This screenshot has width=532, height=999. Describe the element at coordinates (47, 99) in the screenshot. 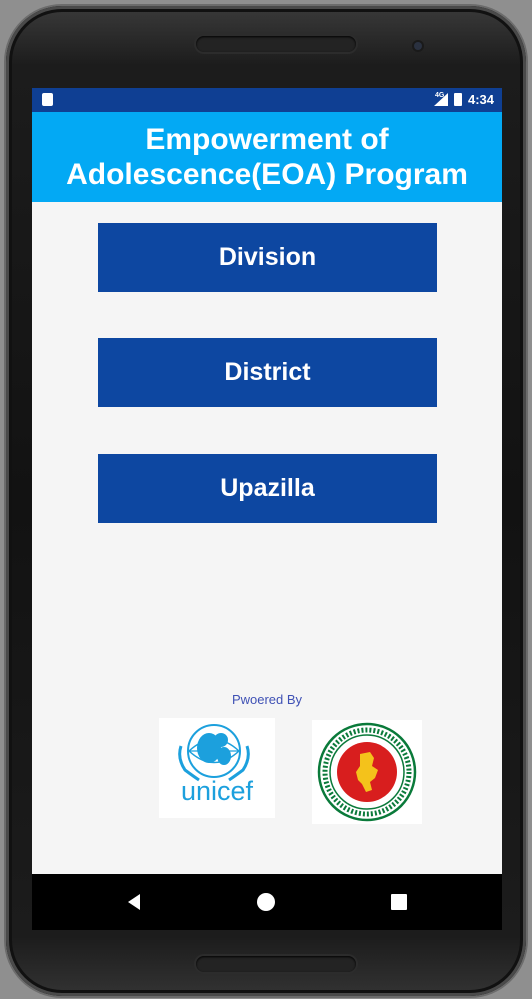

I see `sd-card-icon` at that location.